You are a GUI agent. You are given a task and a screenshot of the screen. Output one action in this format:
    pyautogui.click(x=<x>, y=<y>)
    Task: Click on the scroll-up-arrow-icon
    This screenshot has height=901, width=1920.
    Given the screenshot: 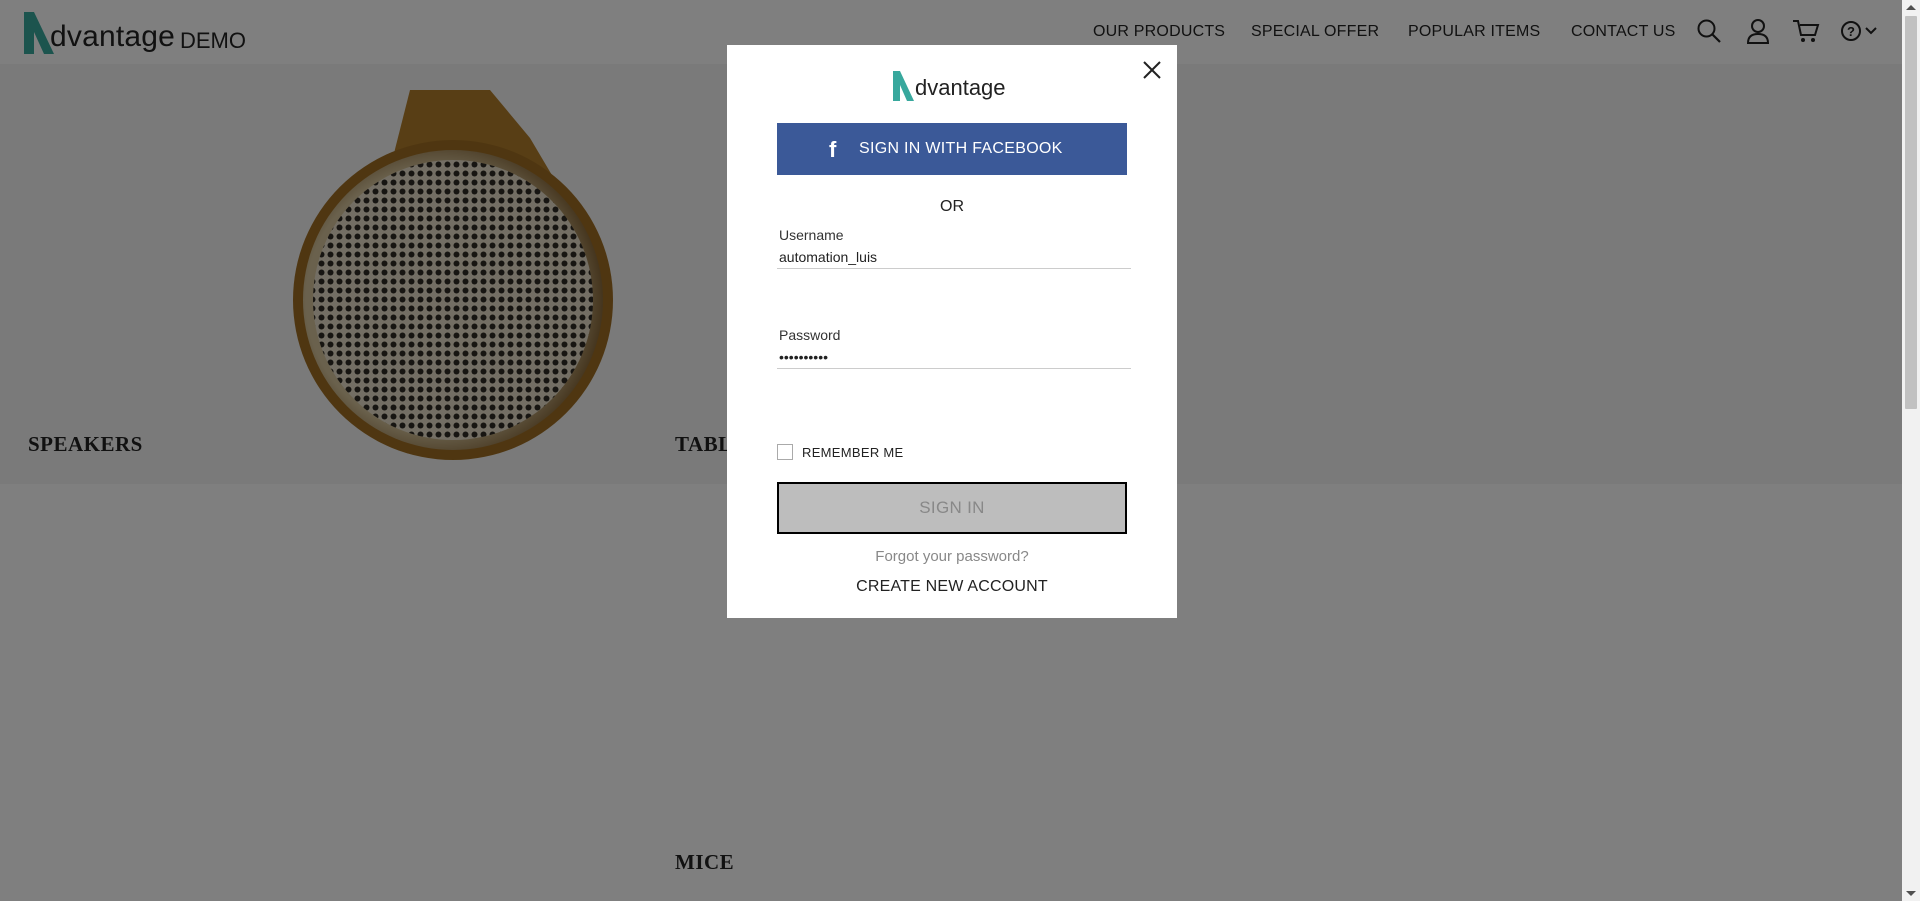 What is the action you would take?
    pyautogui.click(x=1911, y=7)
    